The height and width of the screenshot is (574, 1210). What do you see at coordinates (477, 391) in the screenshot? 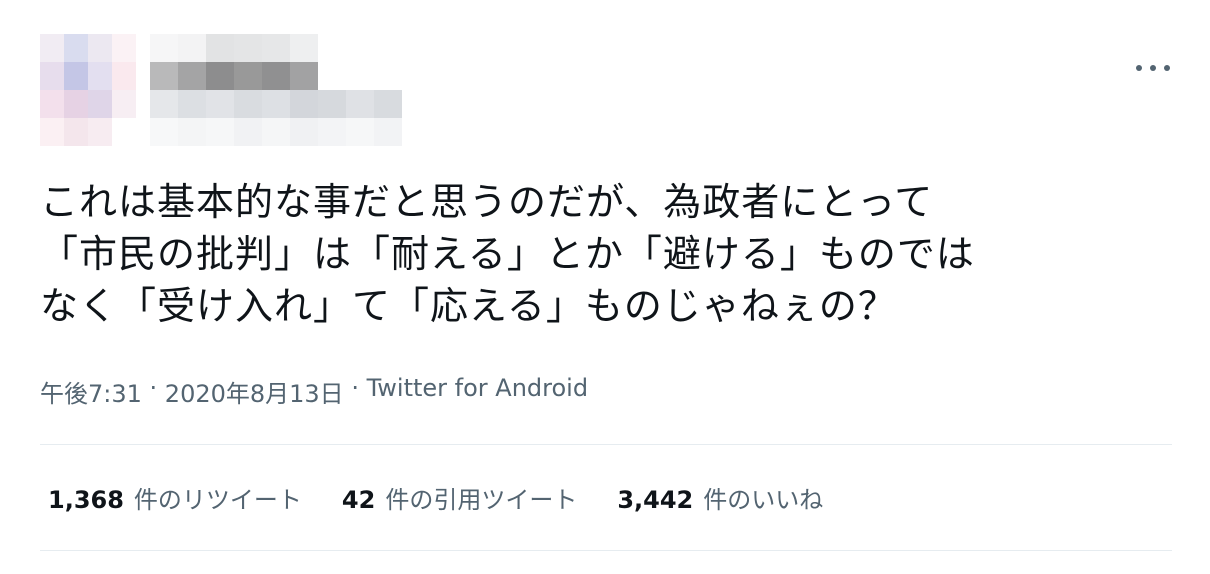
I see `tweet-source-link: Twitter for Android` at bounding box center [477, 391].